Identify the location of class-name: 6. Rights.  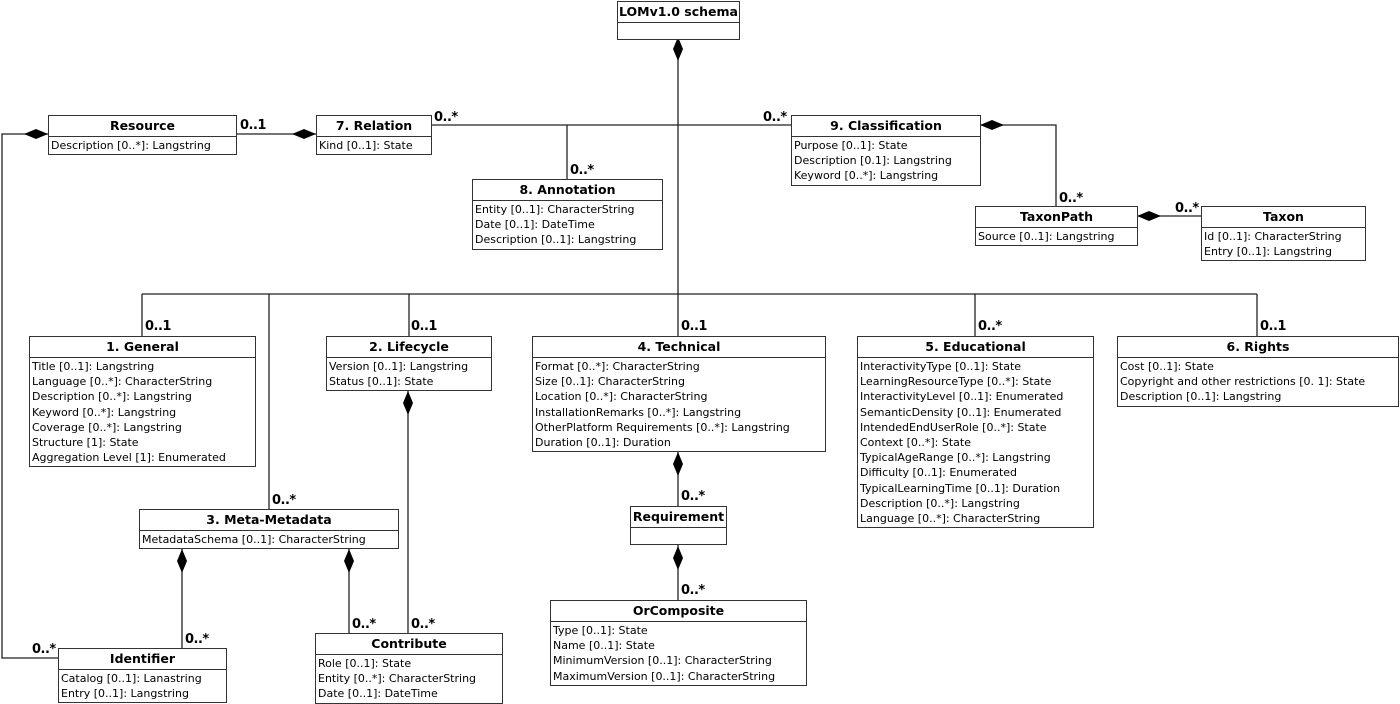
(1258, 347).